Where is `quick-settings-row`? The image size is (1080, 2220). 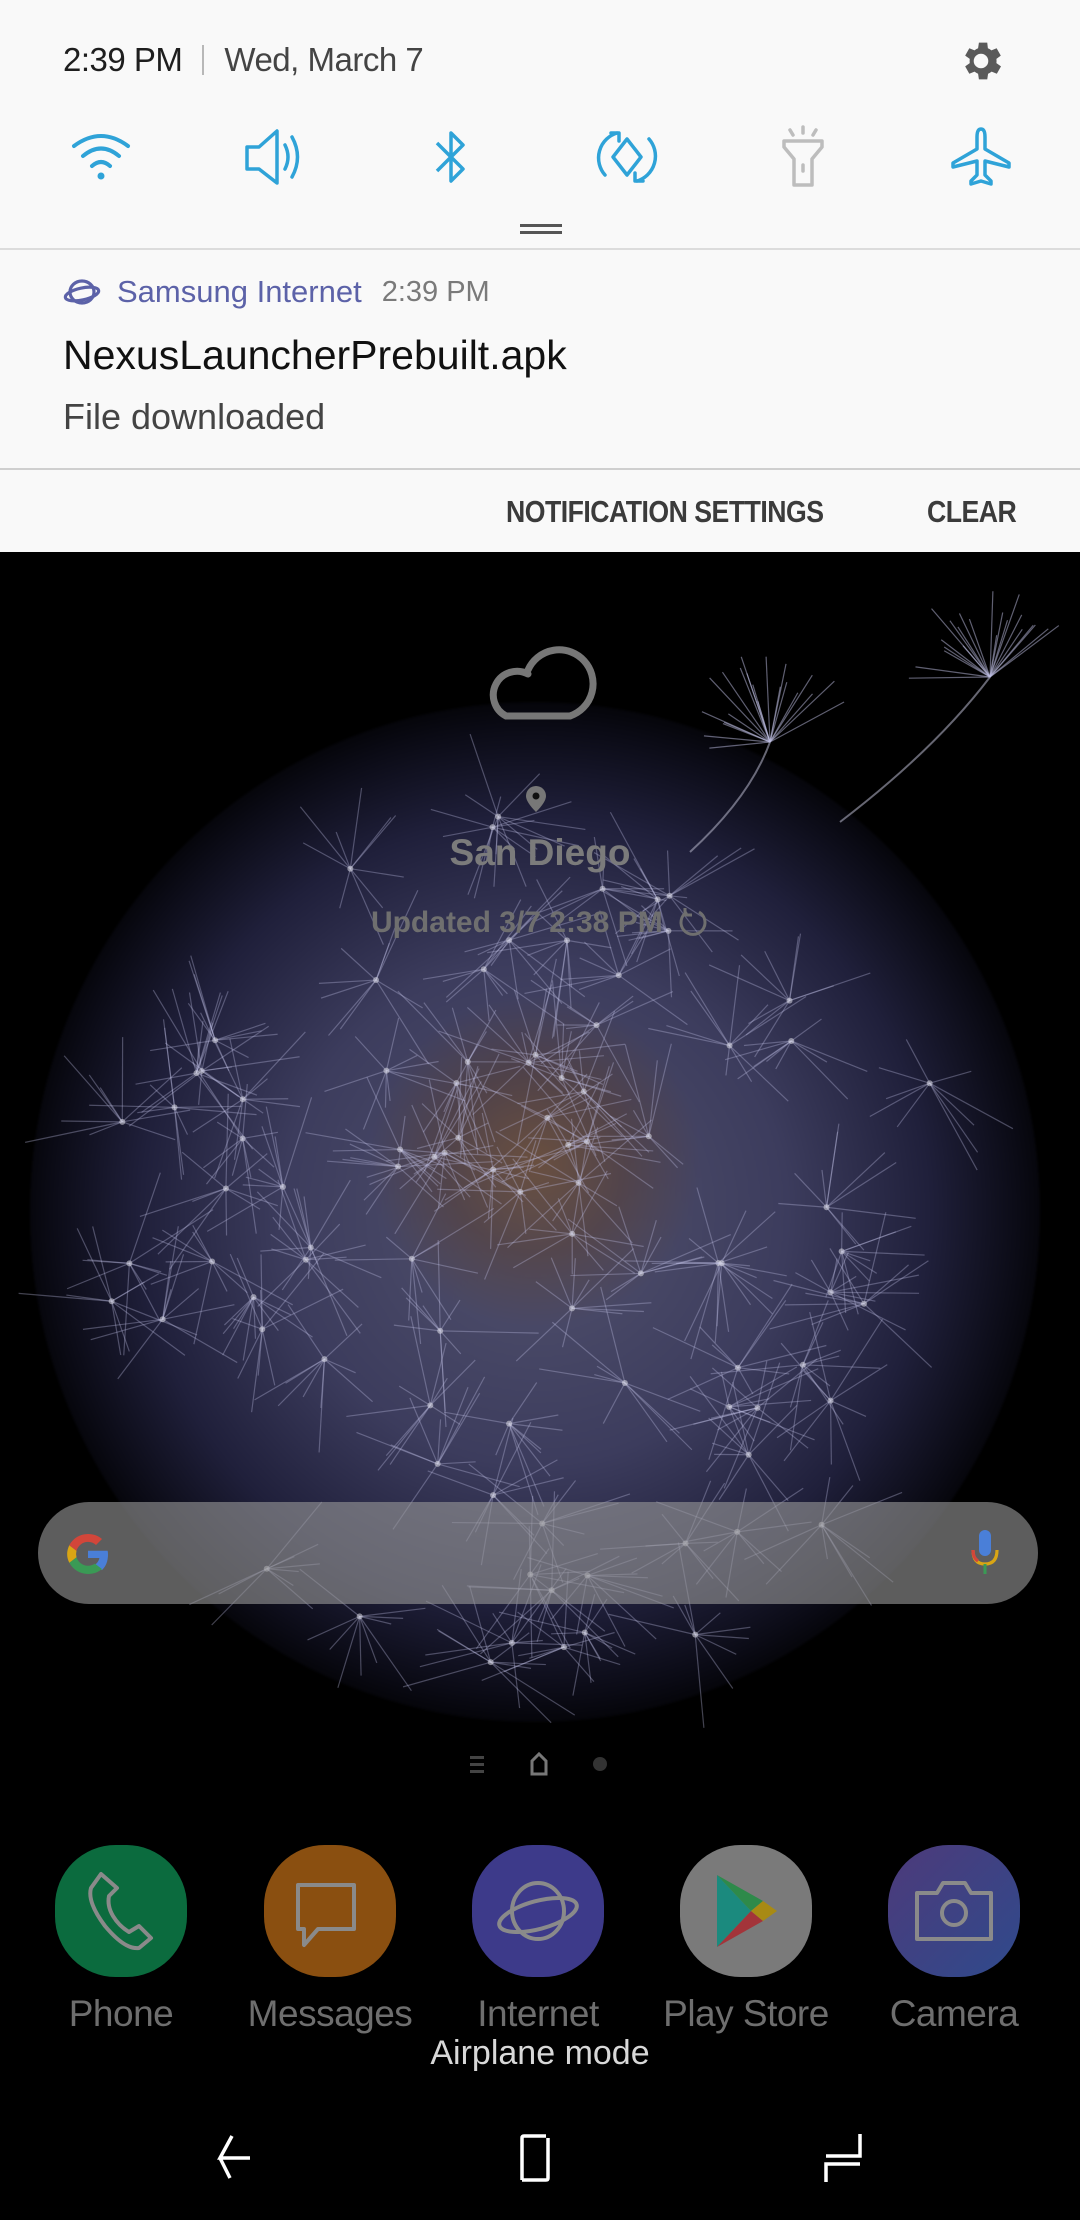
quick-settings-row is located at coordinates (540, 157).